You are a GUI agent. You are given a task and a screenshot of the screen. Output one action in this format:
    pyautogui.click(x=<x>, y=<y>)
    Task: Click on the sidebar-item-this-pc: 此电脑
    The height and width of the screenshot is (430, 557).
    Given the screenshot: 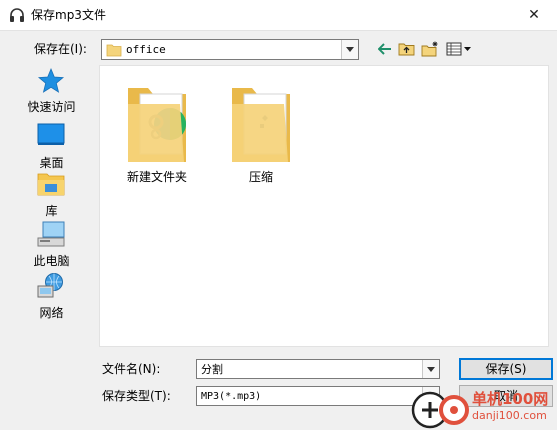 What is the action you would take?
    pyautogui.click(x=51, y=245)
    